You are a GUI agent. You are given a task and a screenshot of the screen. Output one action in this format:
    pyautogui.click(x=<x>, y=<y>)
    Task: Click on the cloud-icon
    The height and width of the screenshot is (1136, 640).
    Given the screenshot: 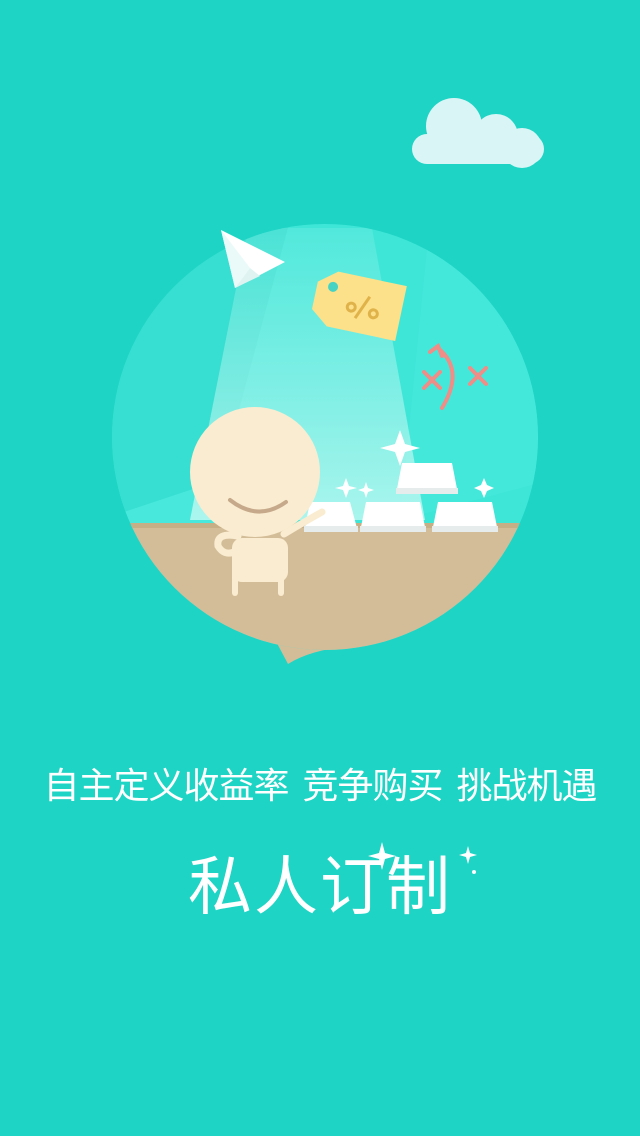 What is the action you would take?
    pyautogui.click(x=478, y=133)
    